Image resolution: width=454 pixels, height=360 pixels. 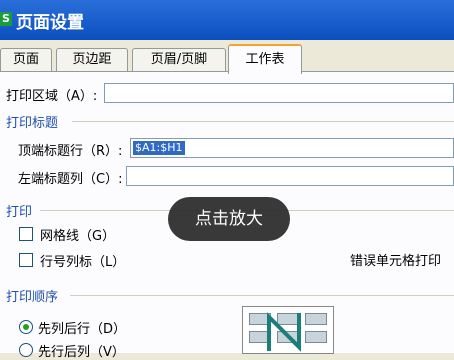 I want to click on cell-errors-label: 错误单元格打印, so click(x=396, y=261).